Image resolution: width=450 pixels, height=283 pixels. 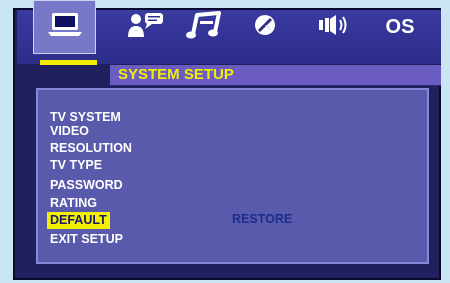 I want to click on speaker-icon, so click(x=333, y=27).